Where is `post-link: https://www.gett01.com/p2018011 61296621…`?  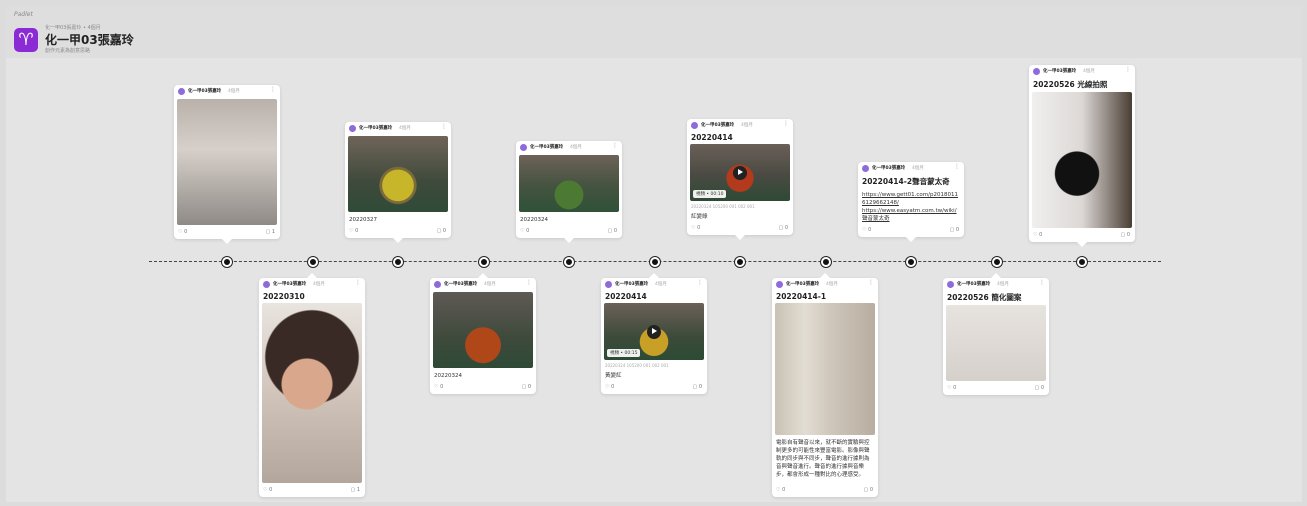
post-link: https://www.gett01.com/p2018011 61296621… is located at coordinates (911, 198).